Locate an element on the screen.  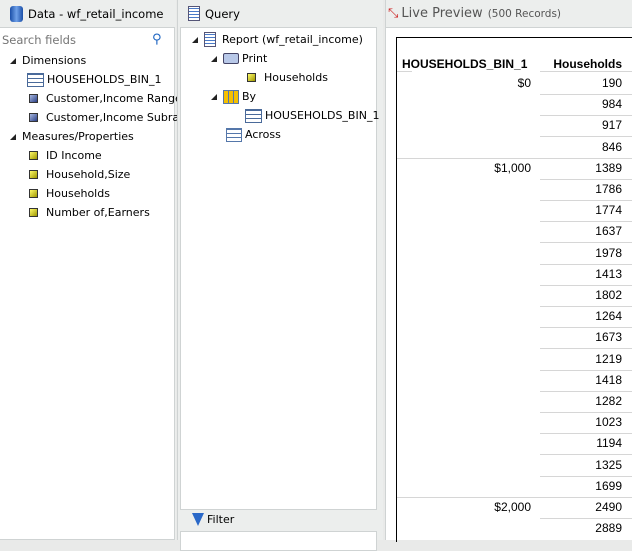
field-item: Number of,Earners is located at coordinates (89, 212).